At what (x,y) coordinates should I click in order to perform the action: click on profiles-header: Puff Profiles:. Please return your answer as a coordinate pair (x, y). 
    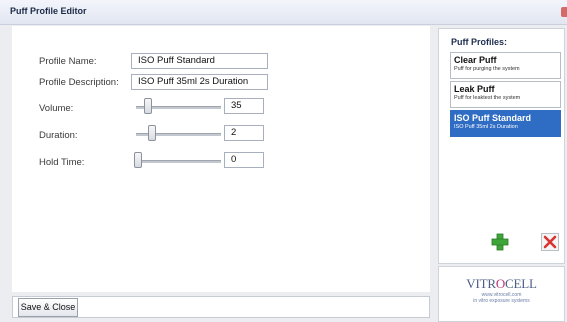
    Looking at the image, I should click on (479, 42).